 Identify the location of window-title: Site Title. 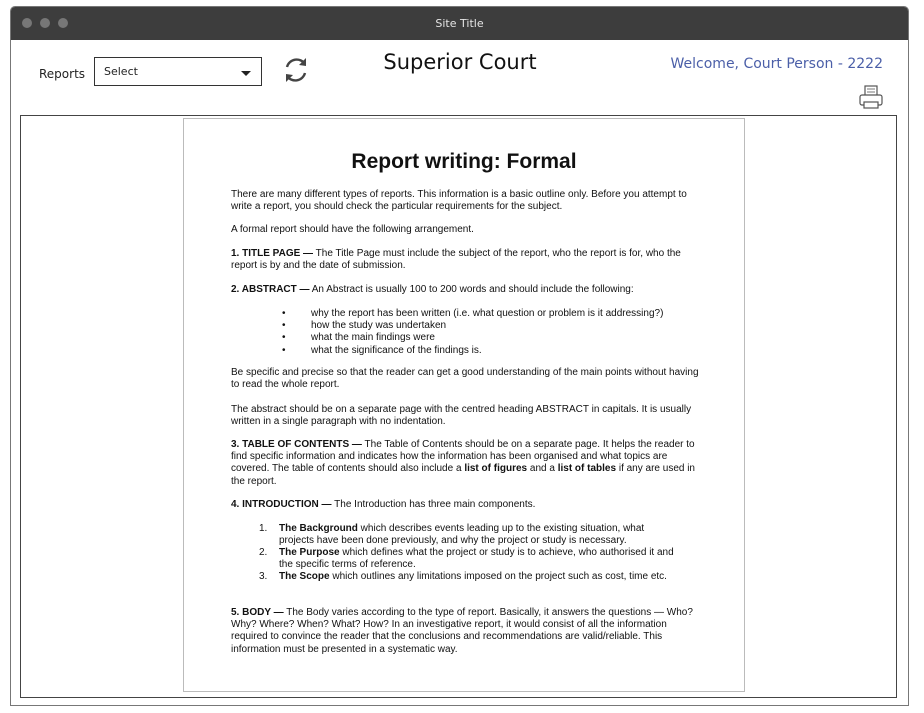
(459, 23).